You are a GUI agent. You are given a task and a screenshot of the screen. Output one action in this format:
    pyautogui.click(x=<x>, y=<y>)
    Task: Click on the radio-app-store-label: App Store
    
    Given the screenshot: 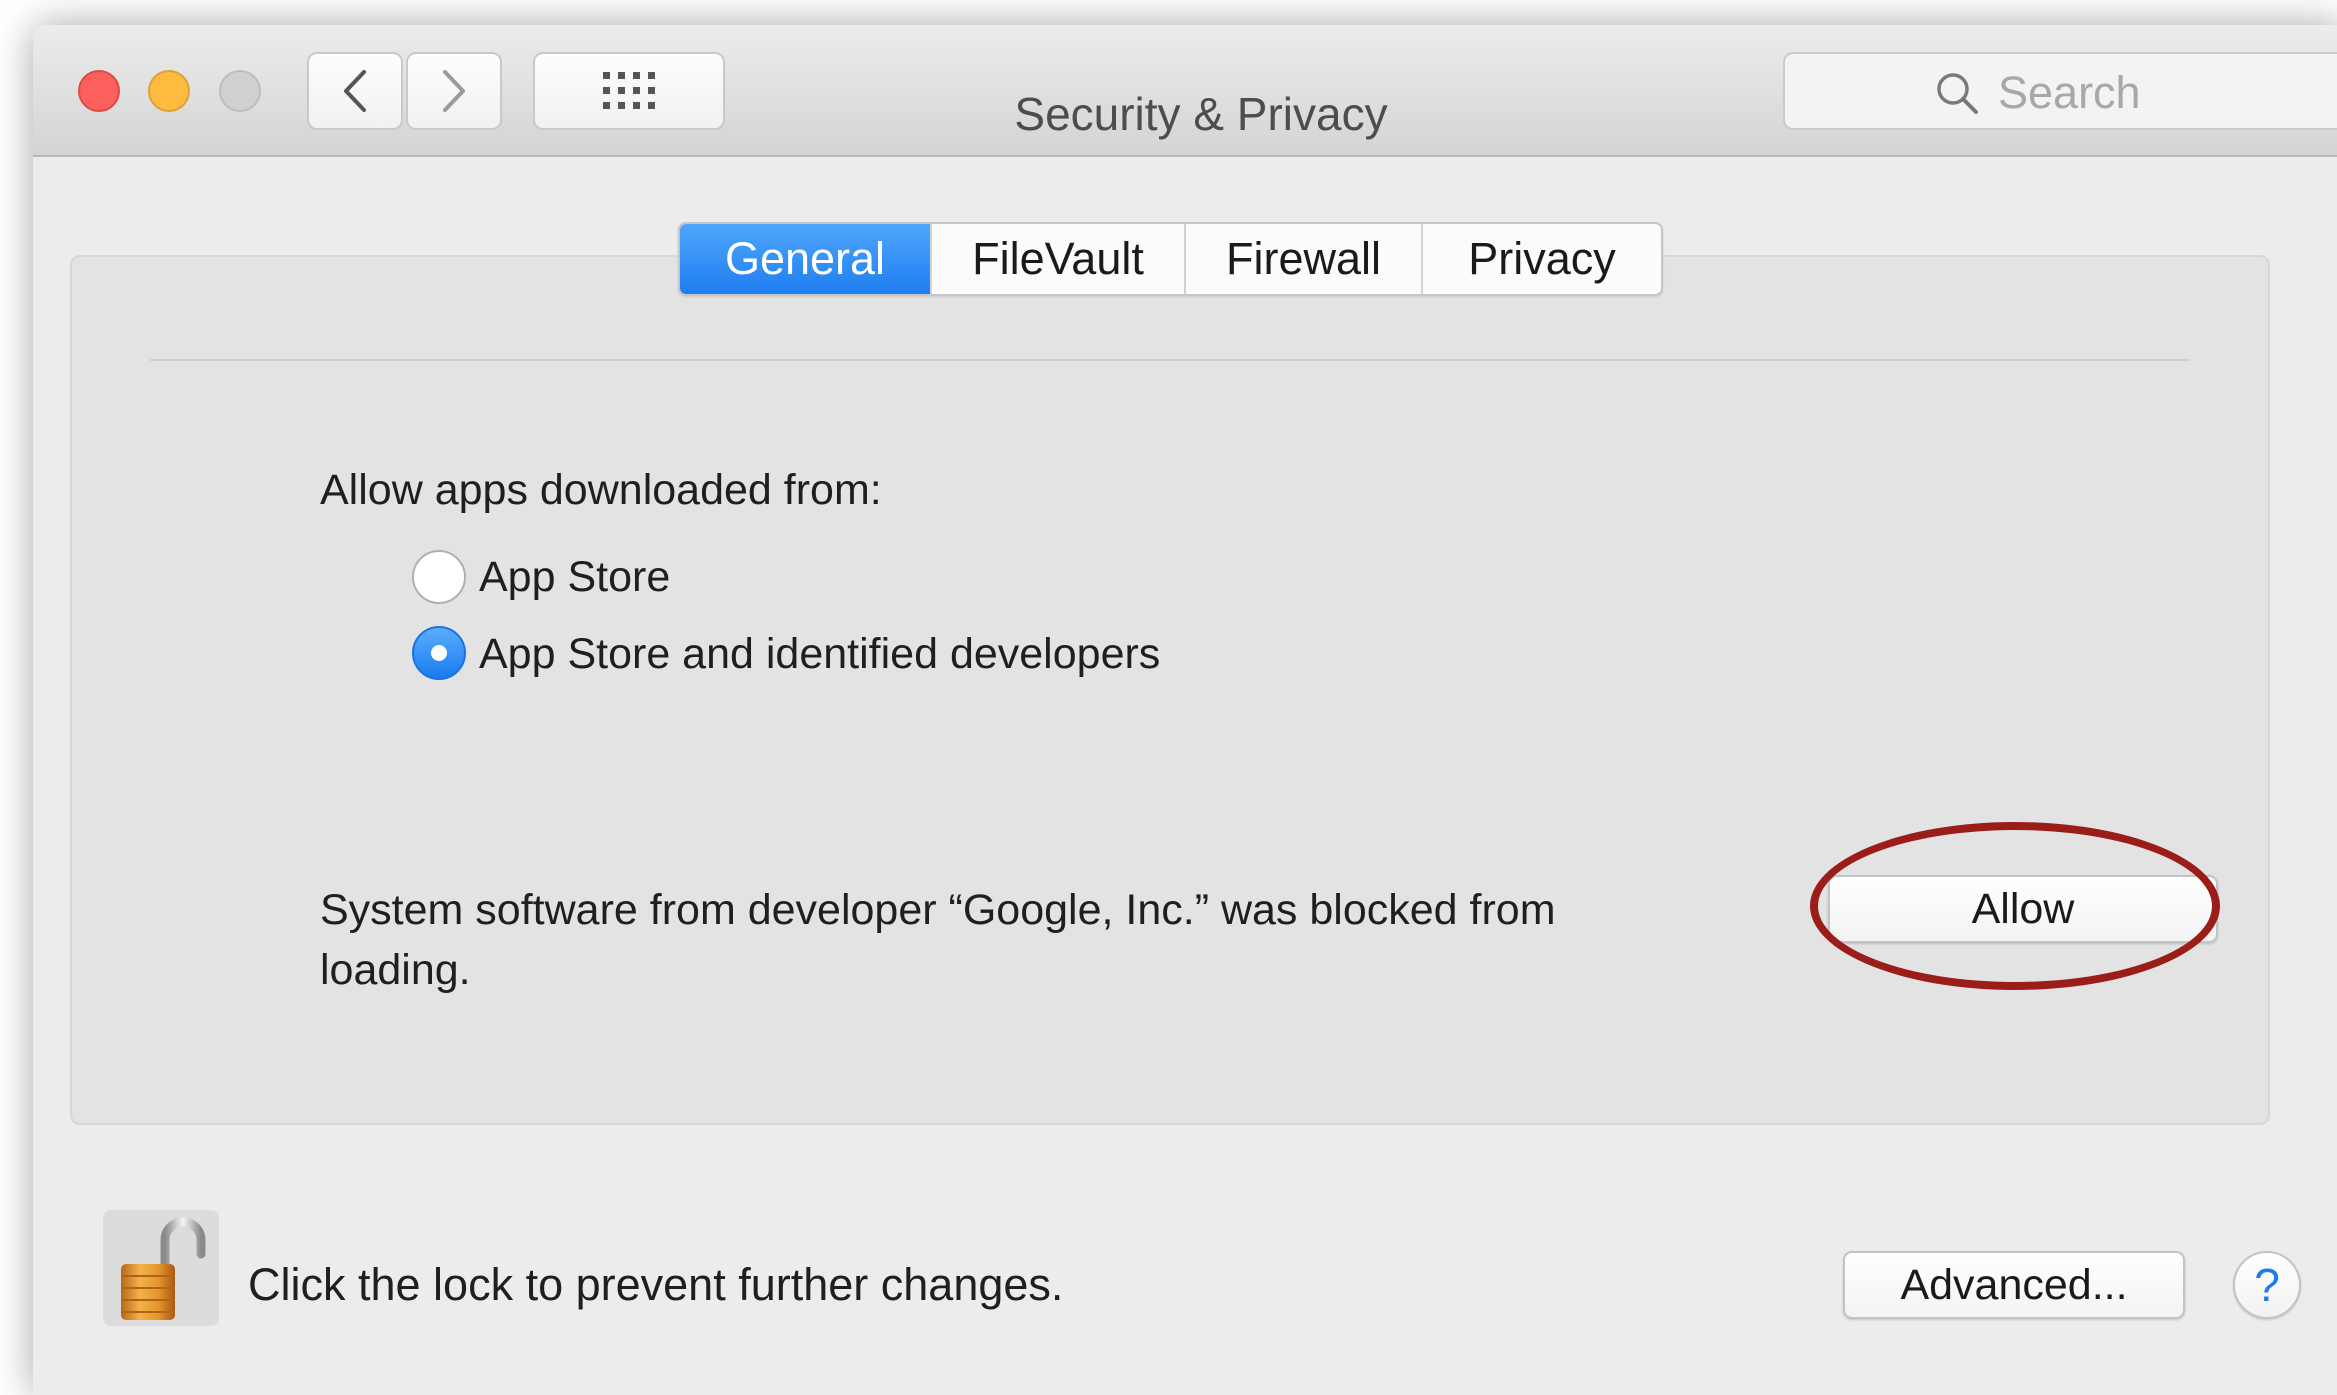 What is the action you would take?
    pyautogui.click(x=574, y=577)
    